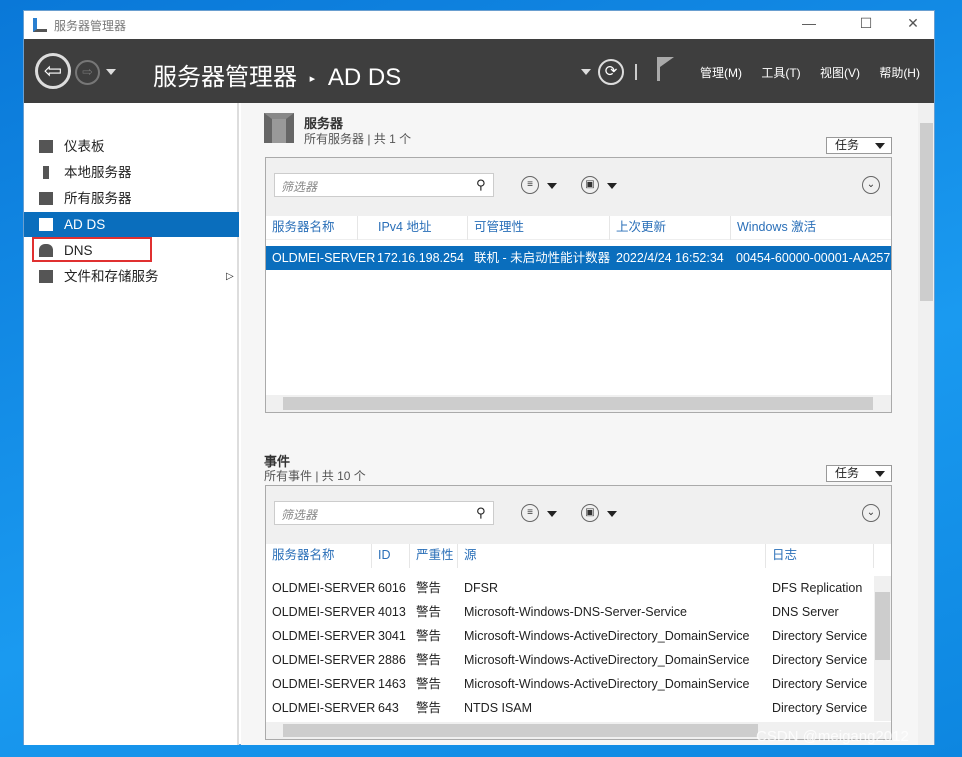  I want to click on cell: 172.16.198.254, so click(420, 258).